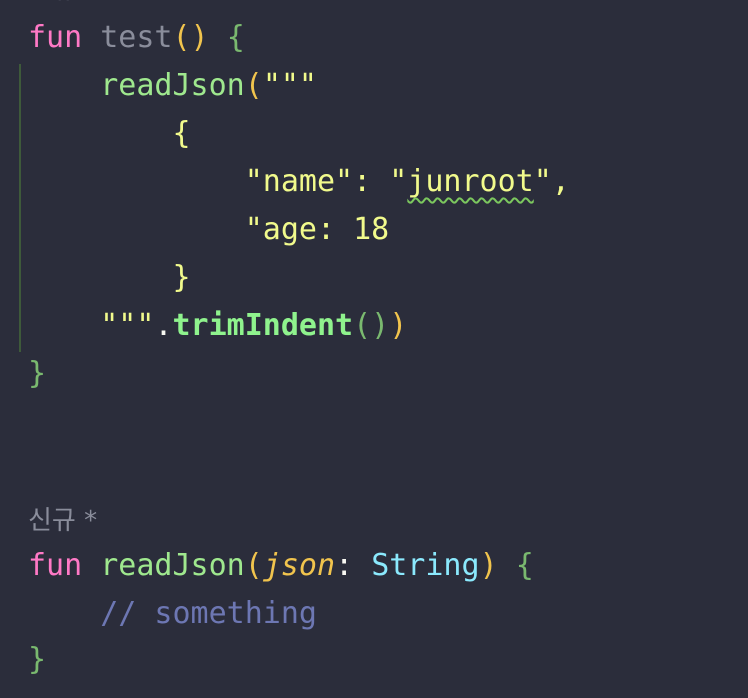 Image resolution: width=748 pixels, height=698 pixels. What do you see at coordinates (524, 565) in the screenshot?
I see `open-brace-2: {` at bounding box center [524, 565].